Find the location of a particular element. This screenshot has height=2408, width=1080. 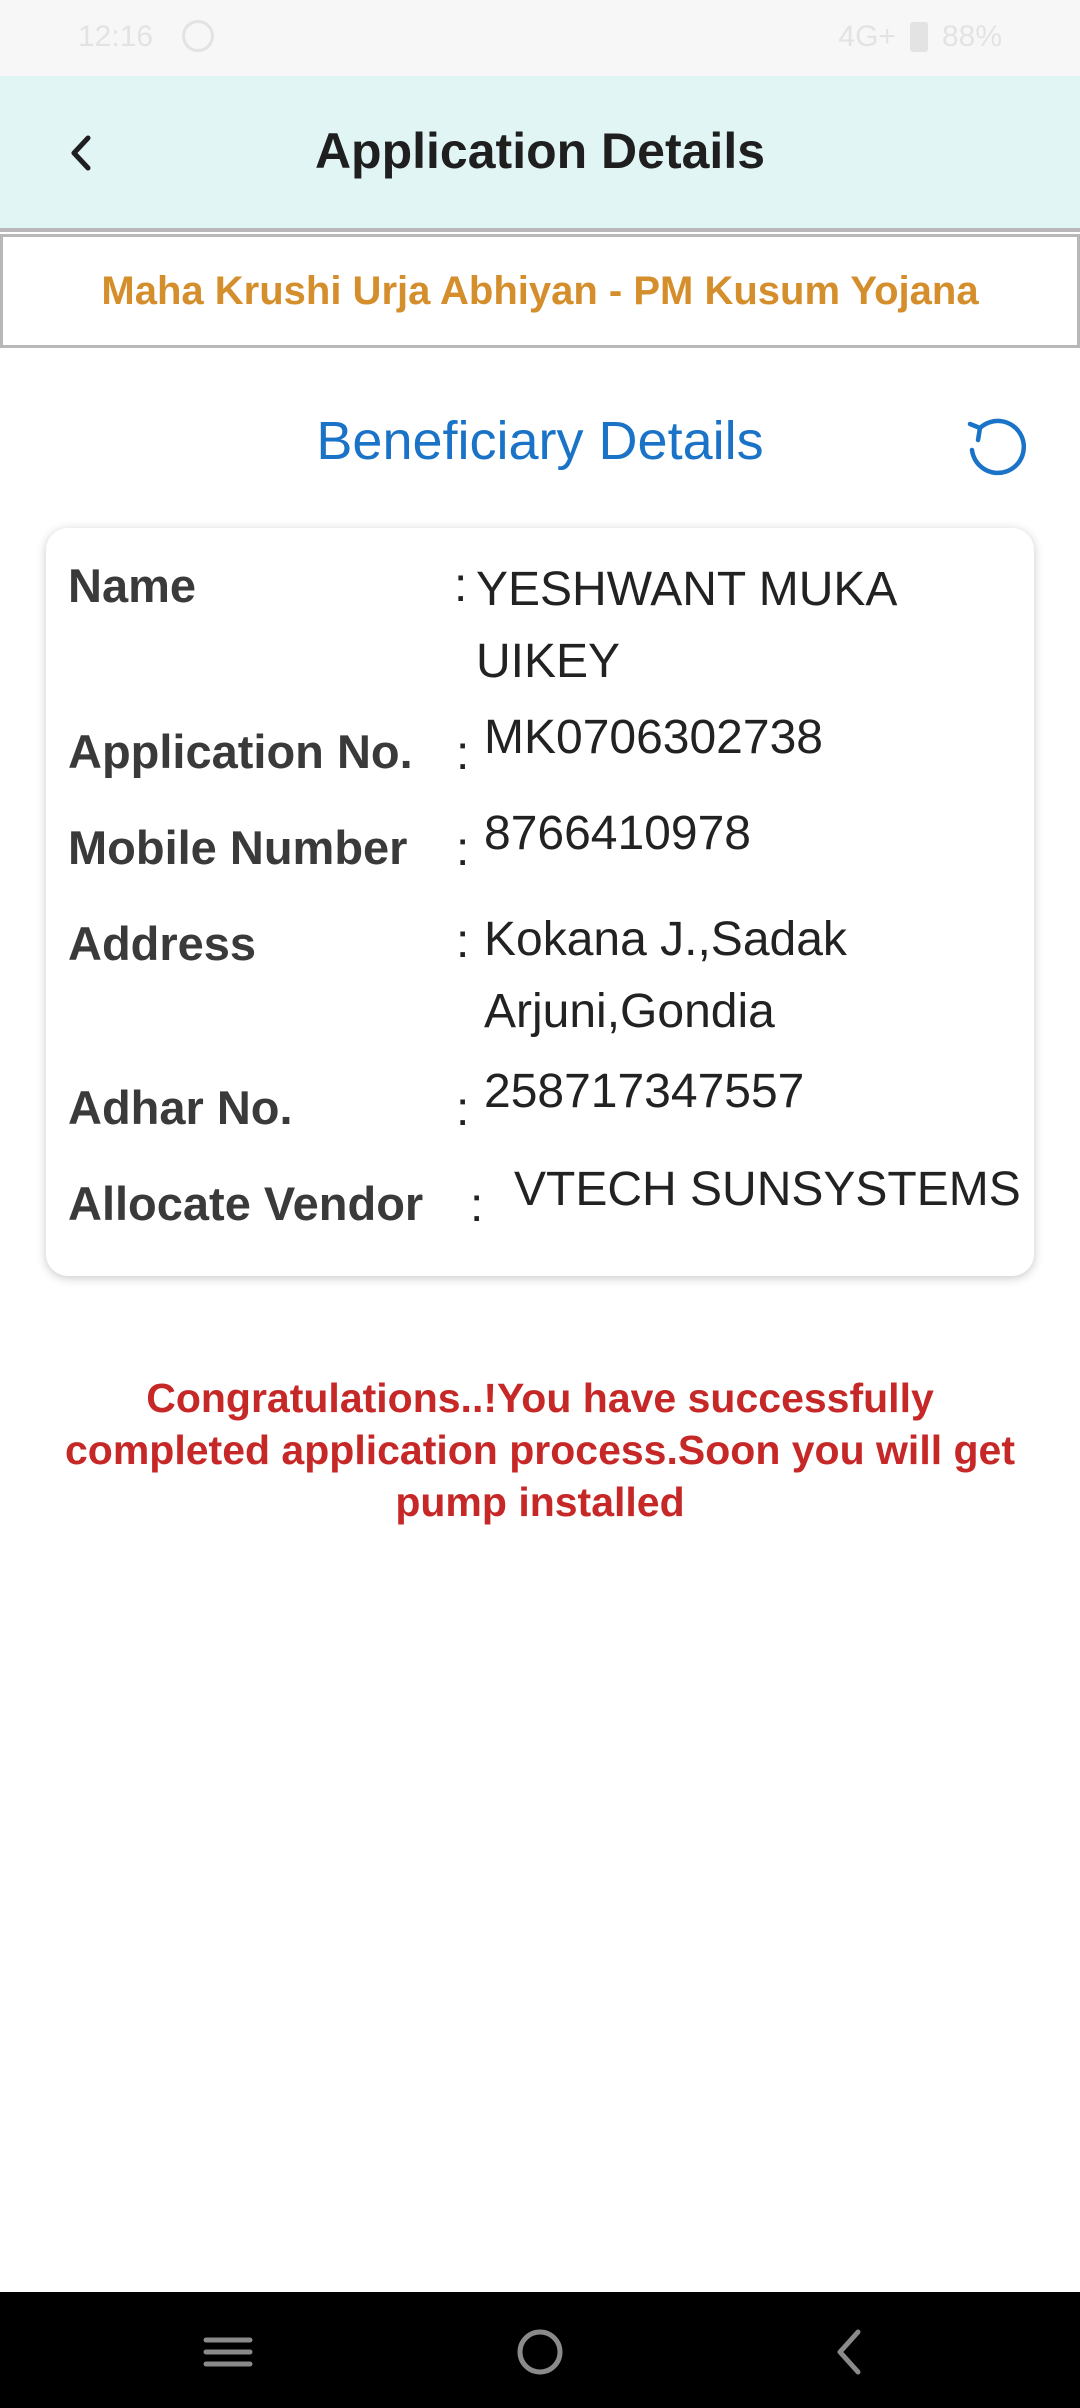

detail-label: Address is located at coordinates (162, 943).